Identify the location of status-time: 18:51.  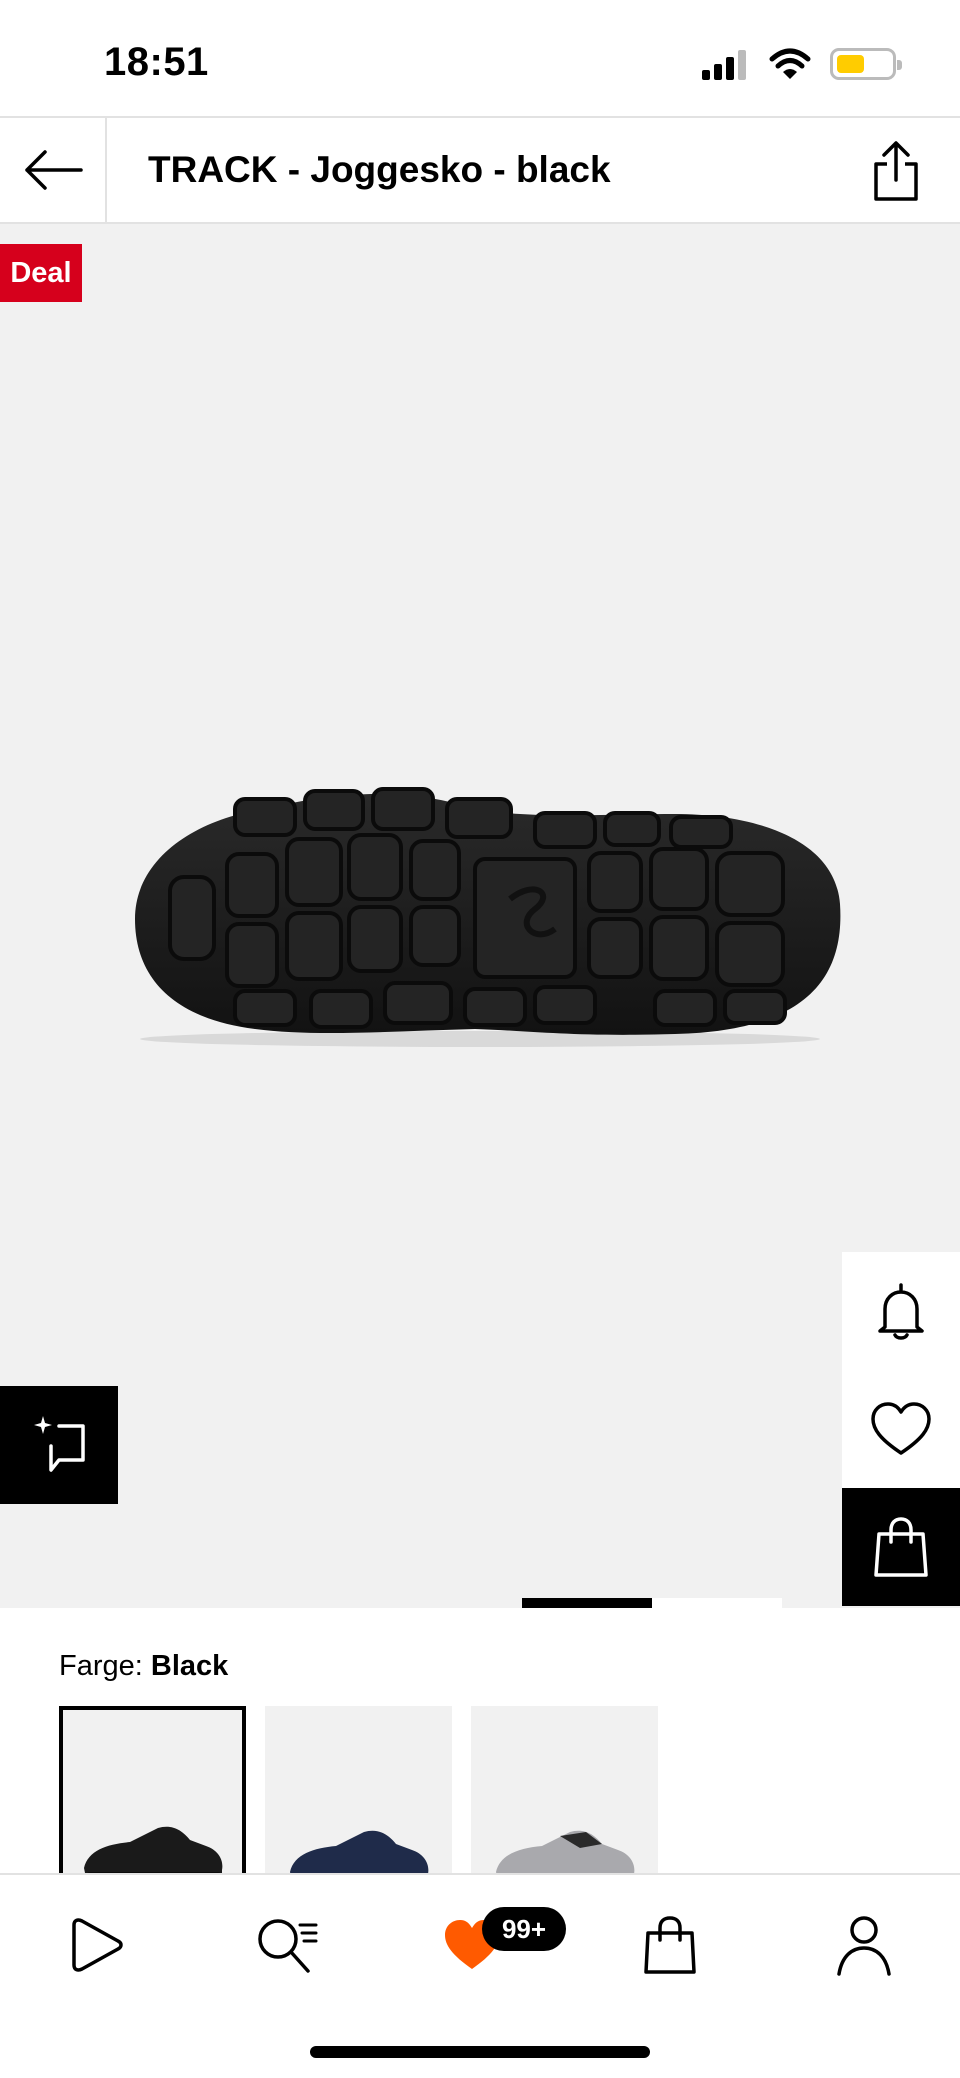
(156, 62).